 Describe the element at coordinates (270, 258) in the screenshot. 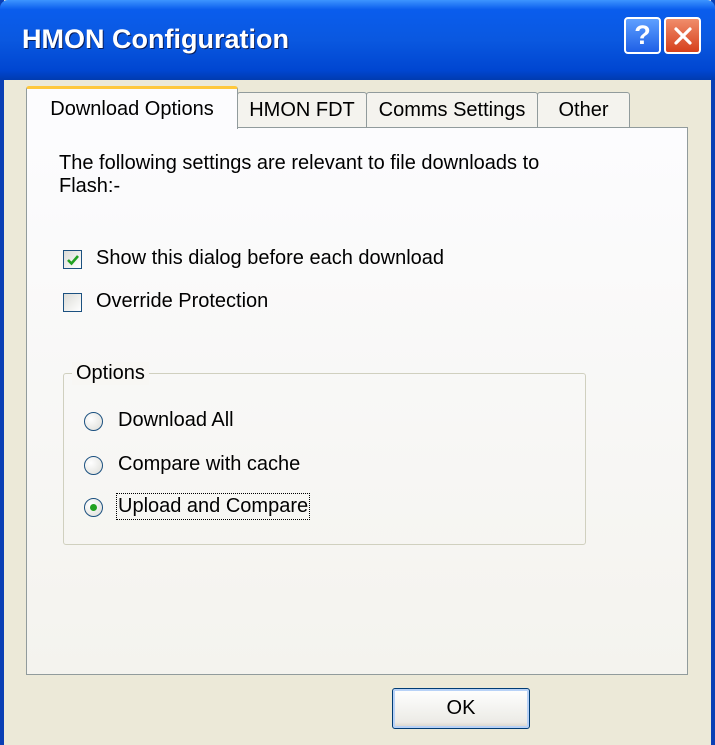

I see `show-dialog-label: Show this dialog before each download` at that location.